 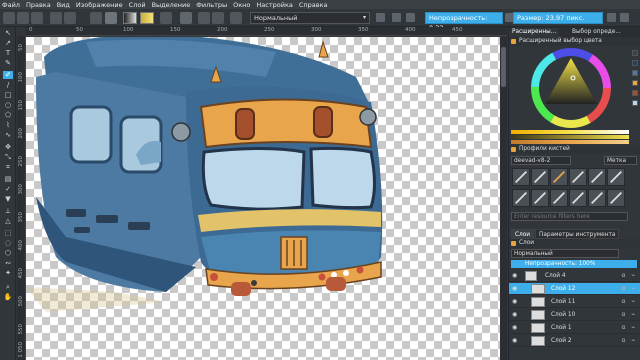 I want to click on layer-blend-select: Нормальный, so click(x=565, y=253).